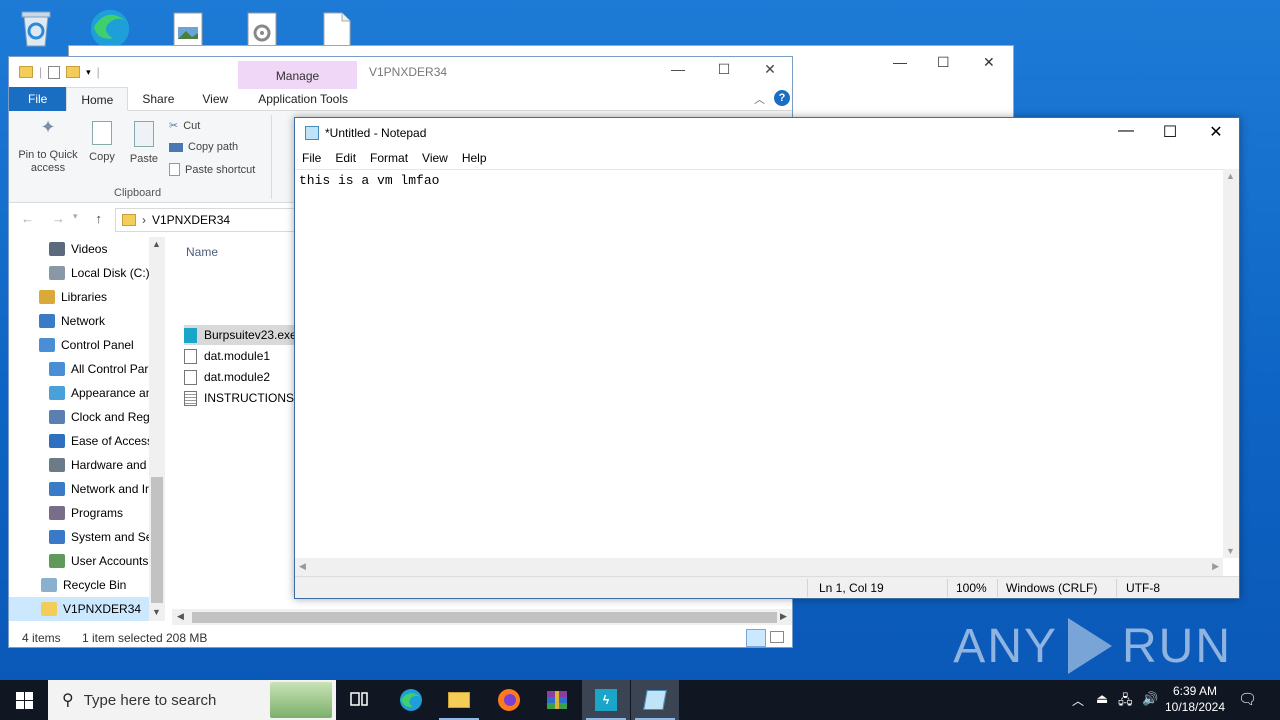  What do you see at coordinates (54, 72) in the screenshot?
I see `properties-icon` at bounding box center [54, 72].